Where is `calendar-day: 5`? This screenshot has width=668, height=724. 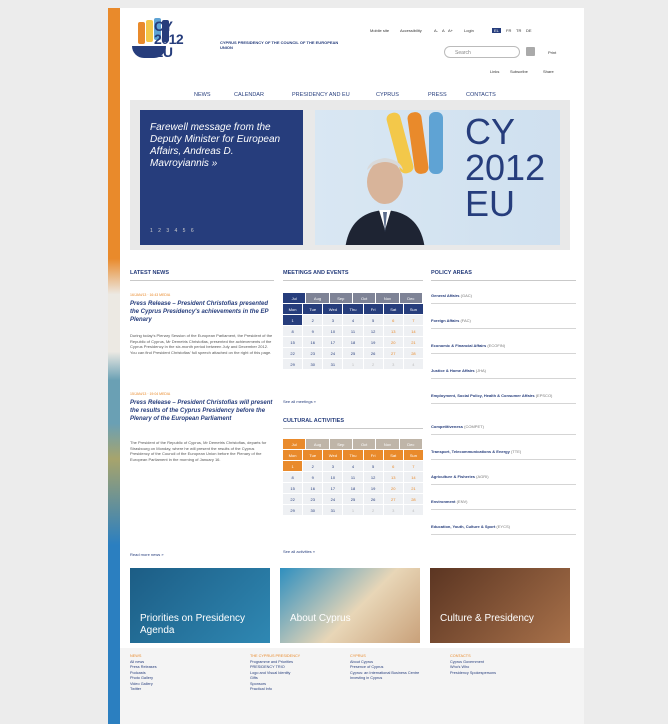 calendar-day: 5 is located at coordinates (373, 466).